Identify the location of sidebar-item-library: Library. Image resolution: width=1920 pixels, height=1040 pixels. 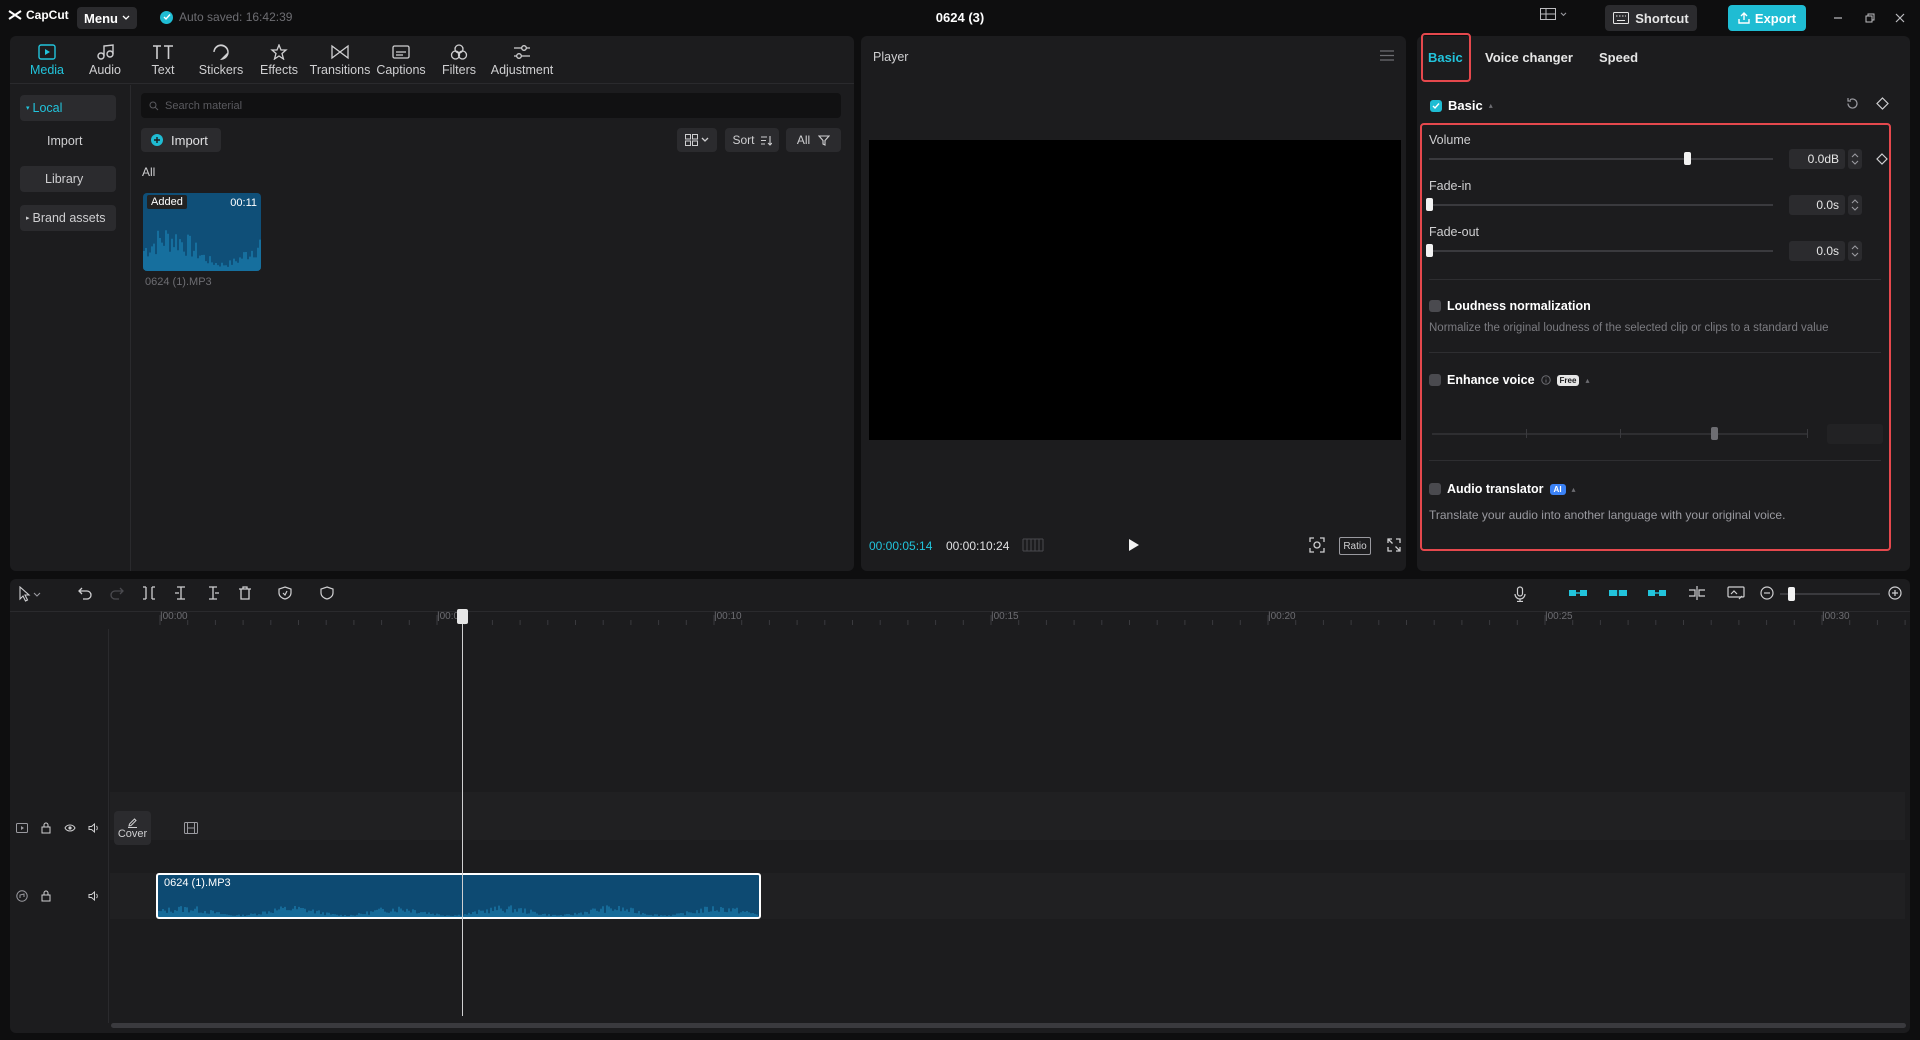
(68, 179).